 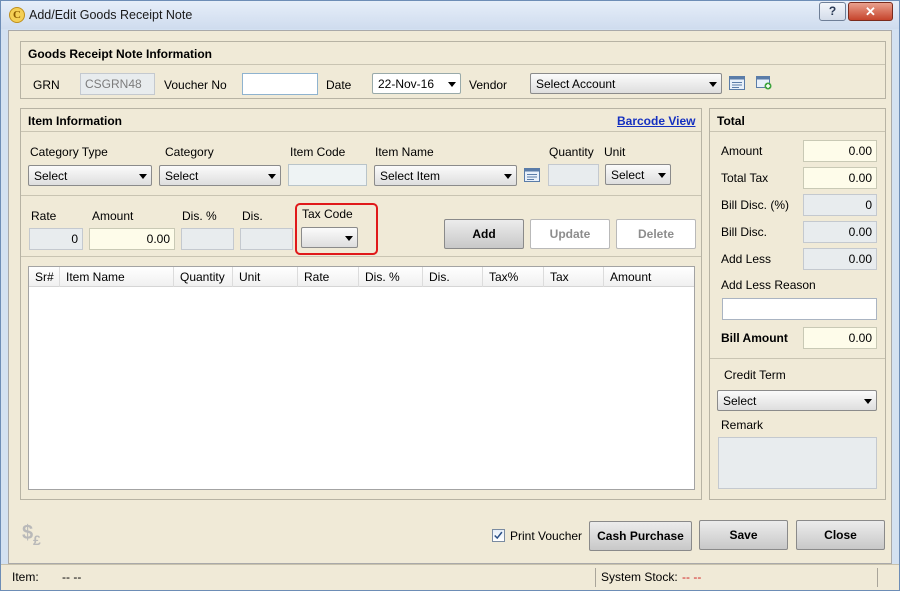 I want to click on category-type-value: Select, so click(x=51, y=176).